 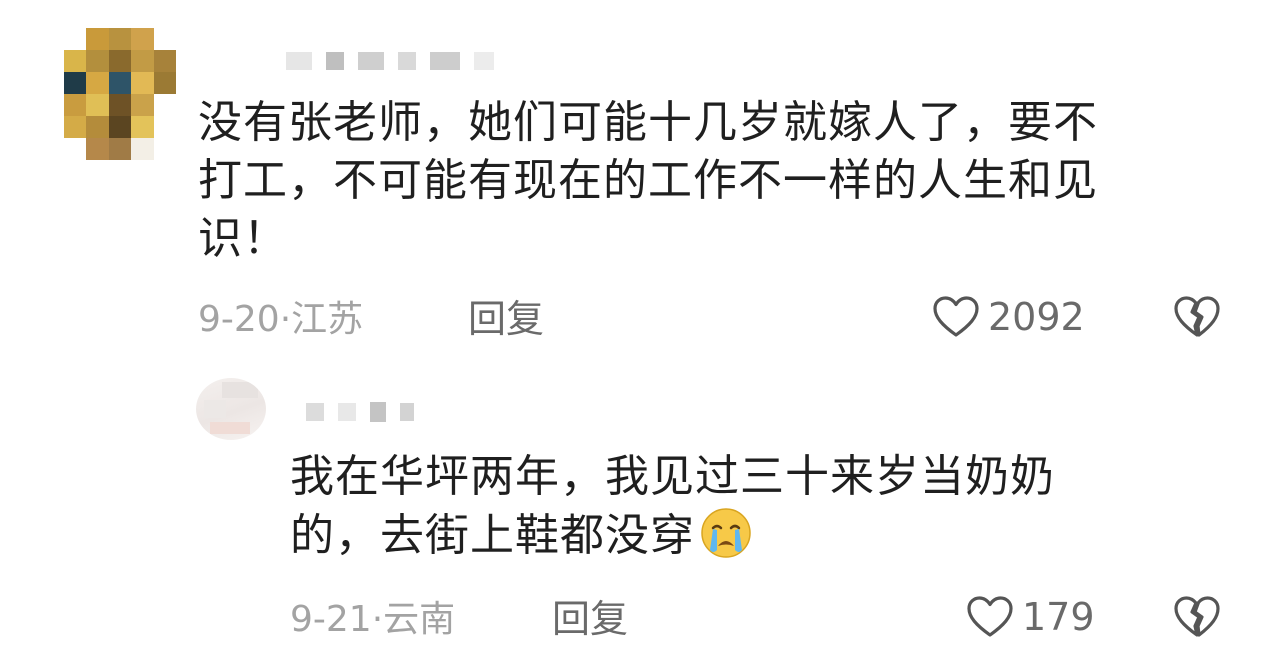 I want to click on like-button: 179, so click(x=1030, y=617).